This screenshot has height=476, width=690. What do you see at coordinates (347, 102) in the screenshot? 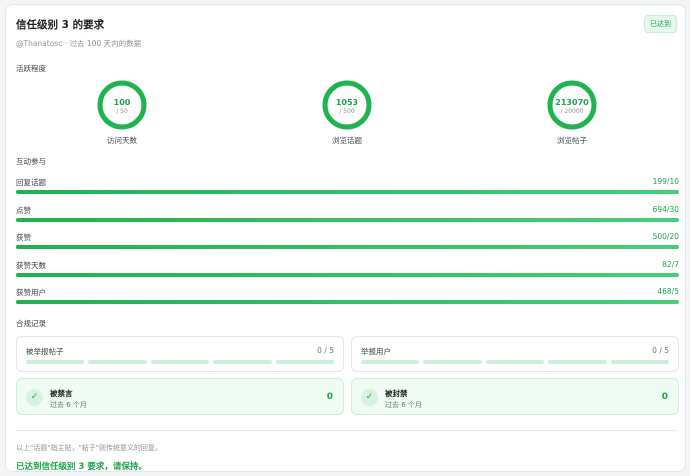
I see `ring-value: 1053` at bounding box center [347, 102].